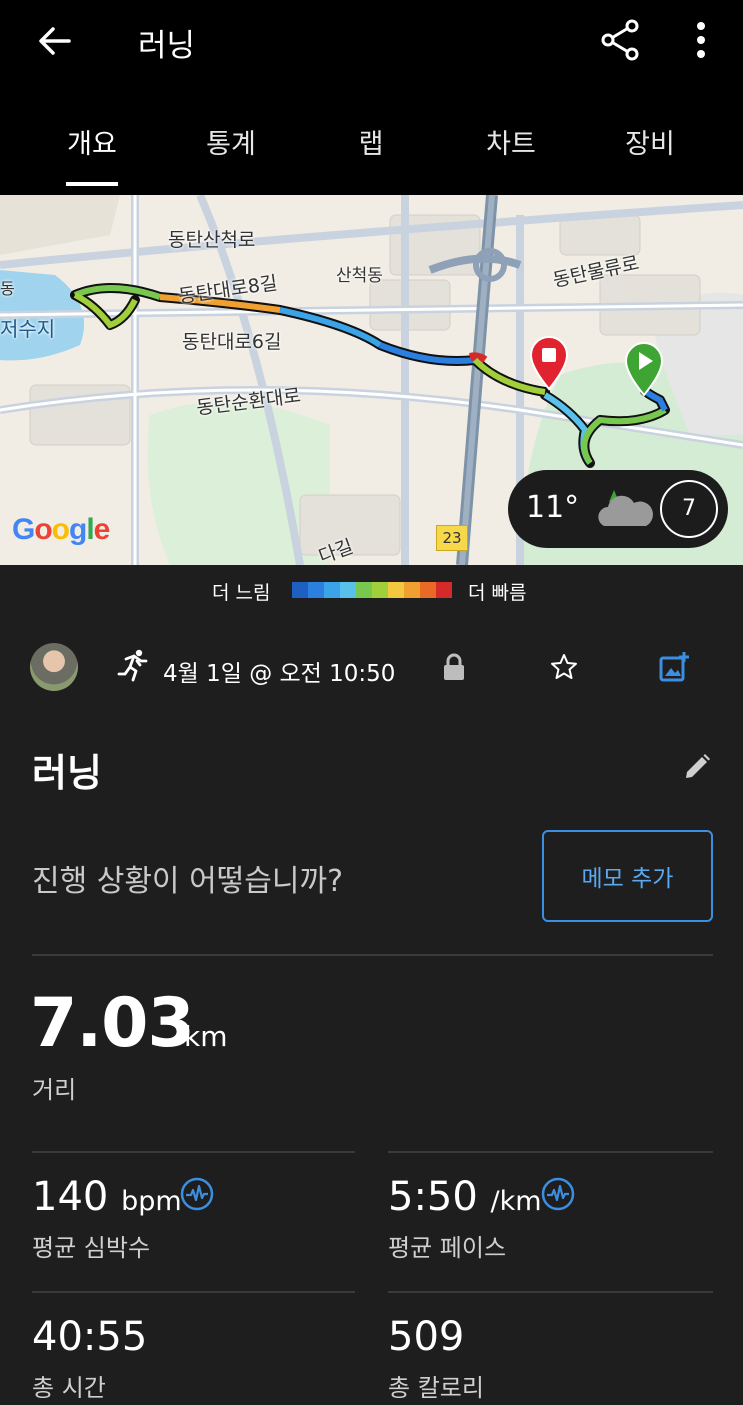 This screenshot has width=743, height=1405. I want to click on pace-legend: 더 느림 더 빠름, so click(371, 590).